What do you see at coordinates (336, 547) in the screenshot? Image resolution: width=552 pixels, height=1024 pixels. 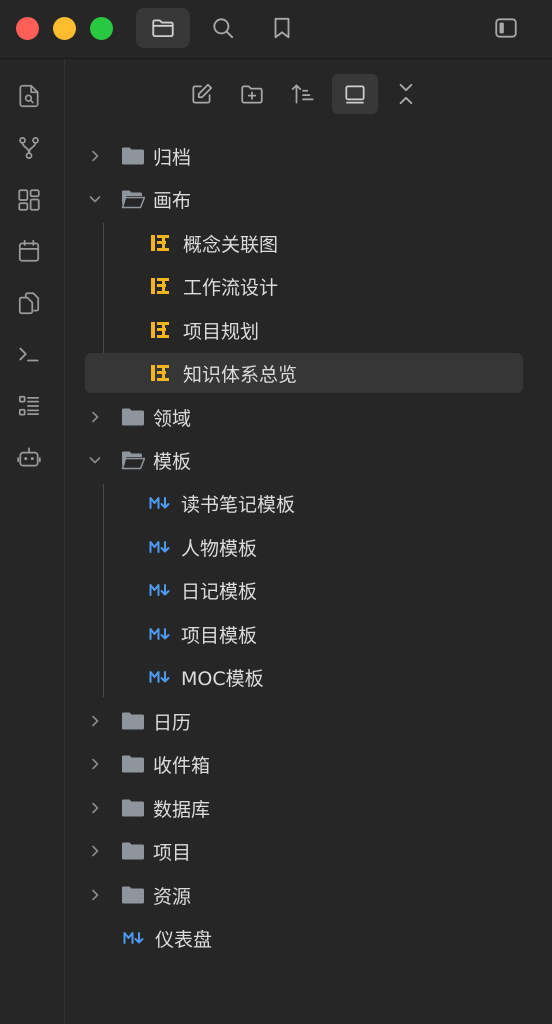 I see `markdown-file-item: 人物模板` at bounding box center [336, 547].